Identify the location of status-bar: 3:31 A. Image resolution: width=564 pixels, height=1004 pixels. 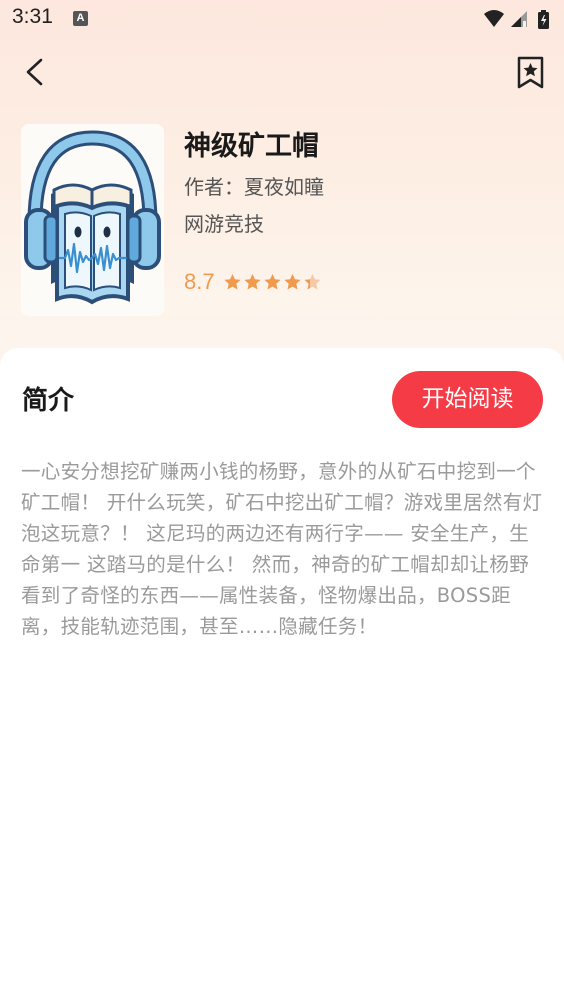
(282, 19).